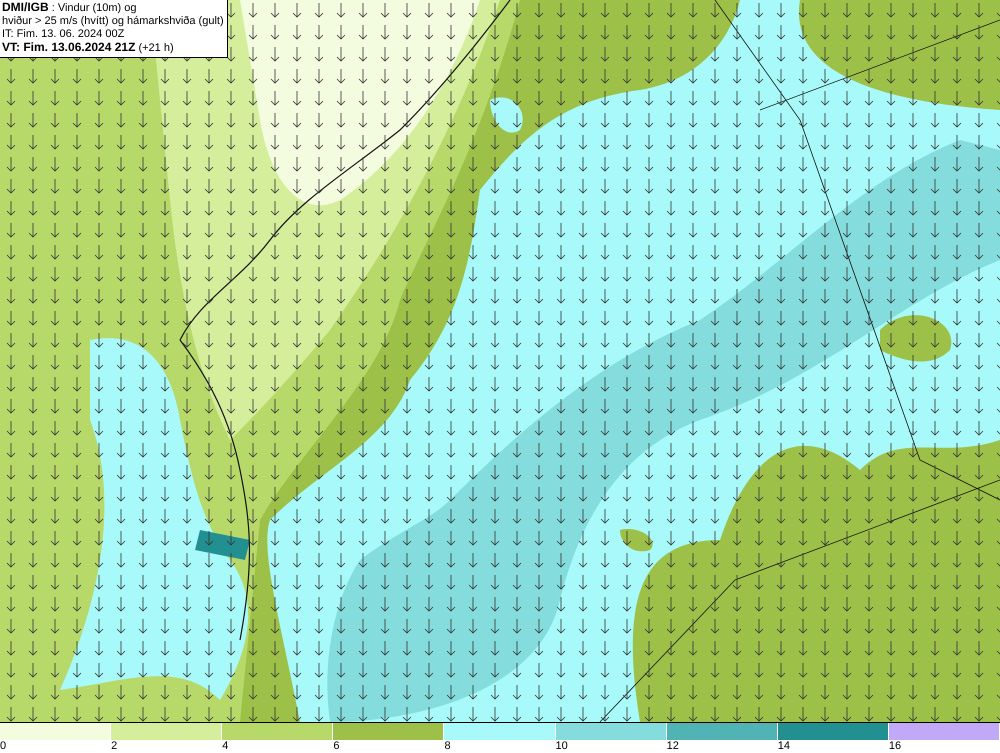 Image resolution: width=1000 pixels, height=753 pixels. Describe the element at coordinates (784, 746) in the screenshot. I see `legend-tick-label: 14` at that location.